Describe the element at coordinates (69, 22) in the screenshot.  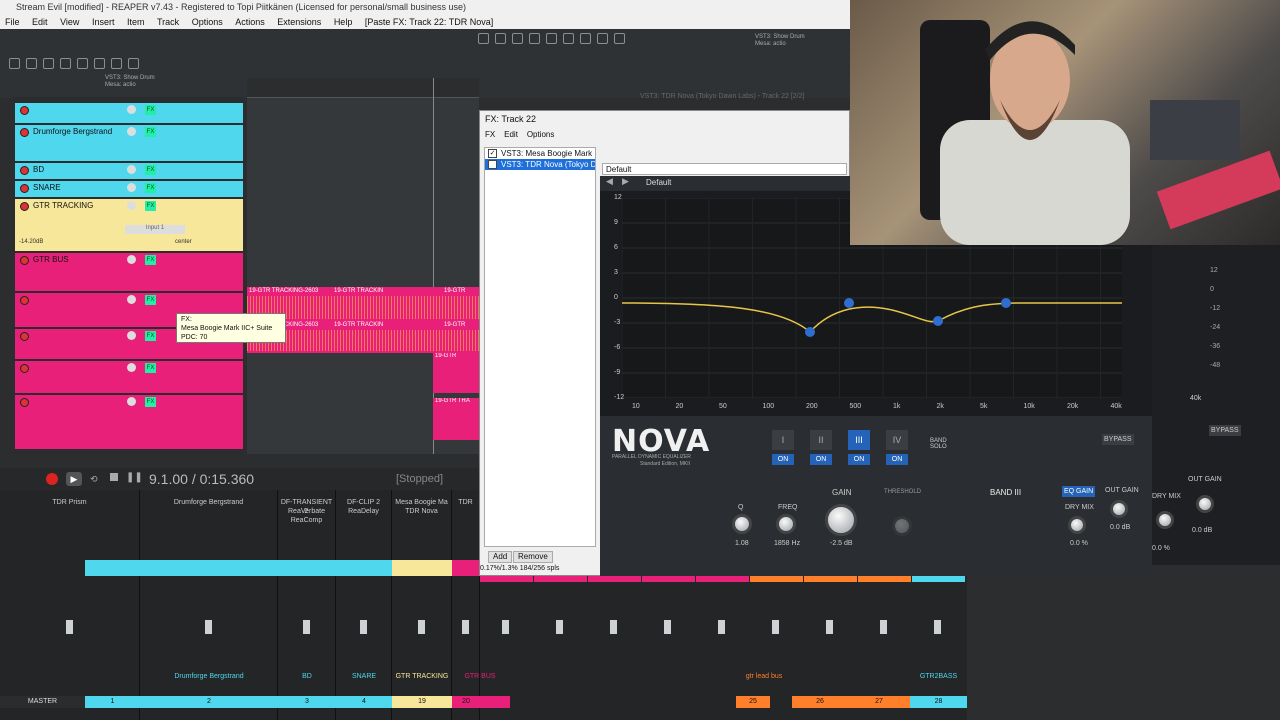
I see `menu-view: View` at that location.